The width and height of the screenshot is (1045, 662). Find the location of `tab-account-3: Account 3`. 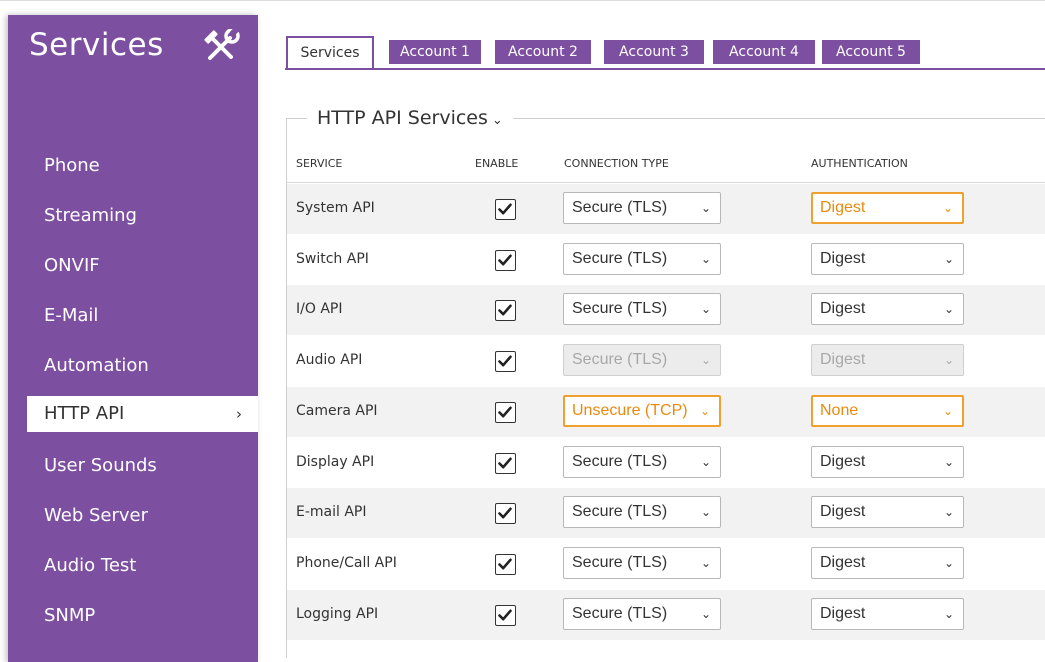

tab-account-3: Account 3 is located at coordinates (654, 52).